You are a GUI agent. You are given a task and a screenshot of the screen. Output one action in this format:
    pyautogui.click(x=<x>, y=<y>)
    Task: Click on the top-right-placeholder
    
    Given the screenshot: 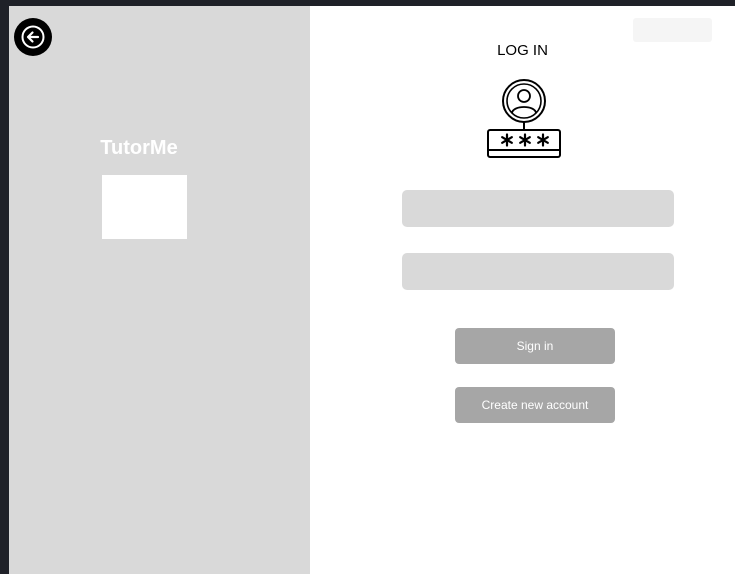 What is the action you would take?
    pyautogui.click(x=672, y=30)
    